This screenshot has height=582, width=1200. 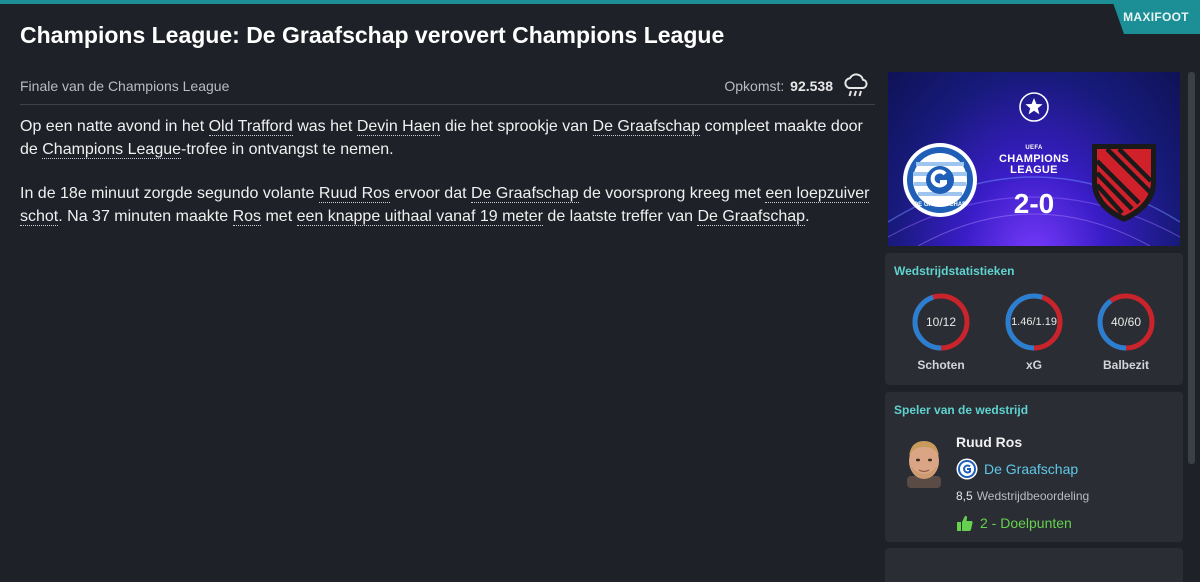 I want to click on stat-label: Balbezit, so click(x=1125, y=365).